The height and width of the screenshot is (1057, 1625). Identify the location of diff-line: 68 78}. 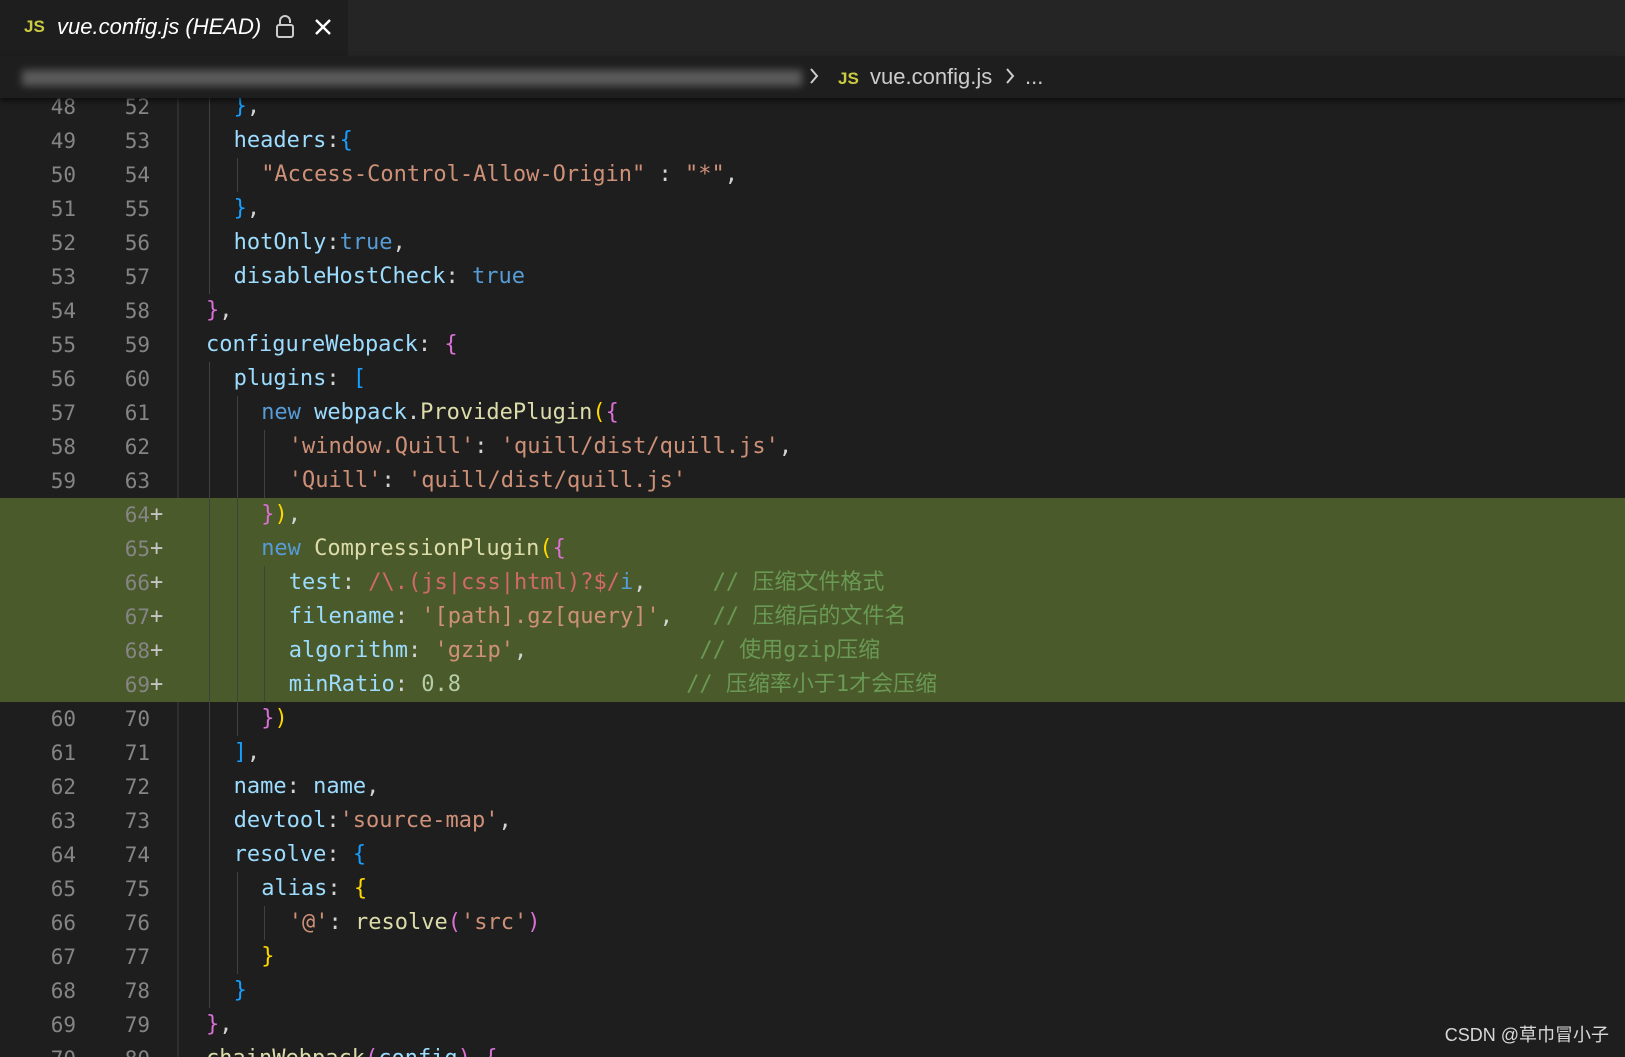
(812, 991).